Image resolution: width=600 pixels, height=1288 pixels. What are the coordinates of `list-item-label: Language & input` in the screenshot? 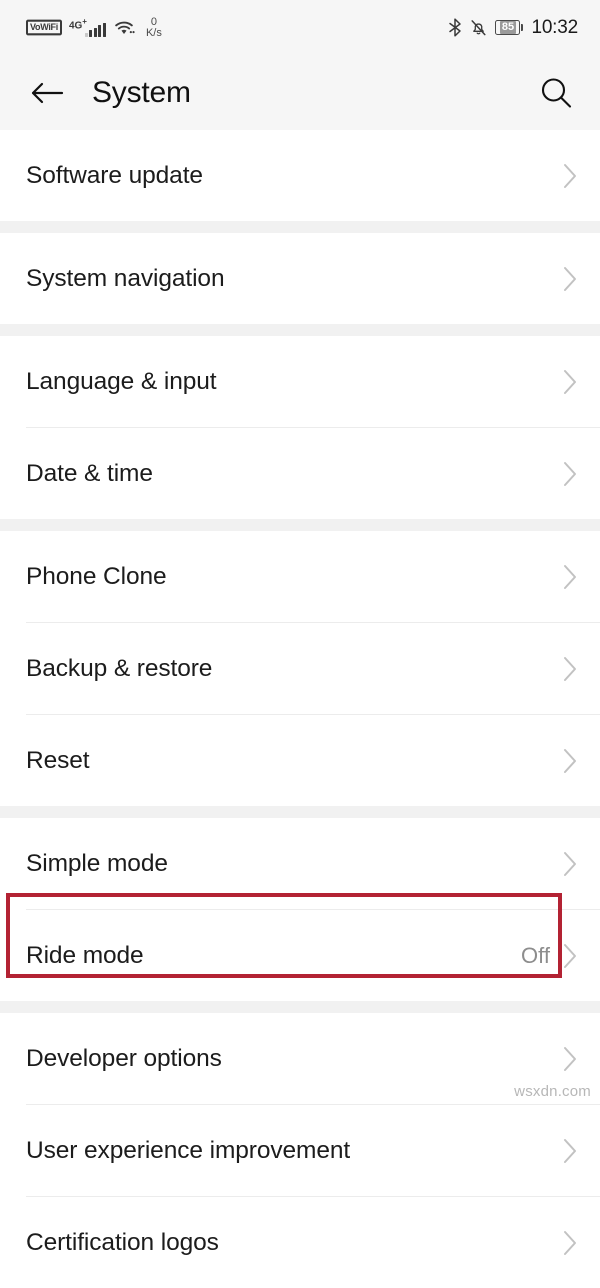 It's located at (121, 381).